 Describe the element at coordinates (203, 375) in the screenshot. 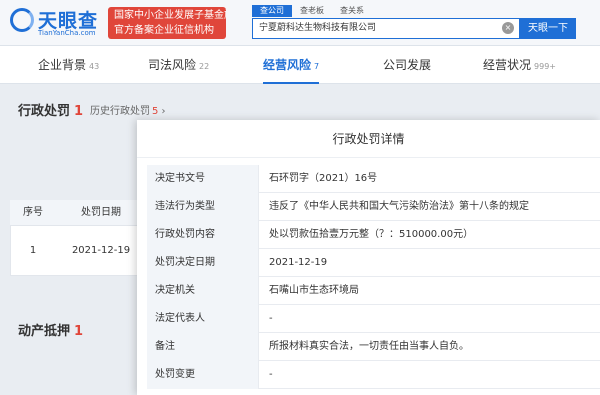

I see `detail-label: 处罚变更` at that location.